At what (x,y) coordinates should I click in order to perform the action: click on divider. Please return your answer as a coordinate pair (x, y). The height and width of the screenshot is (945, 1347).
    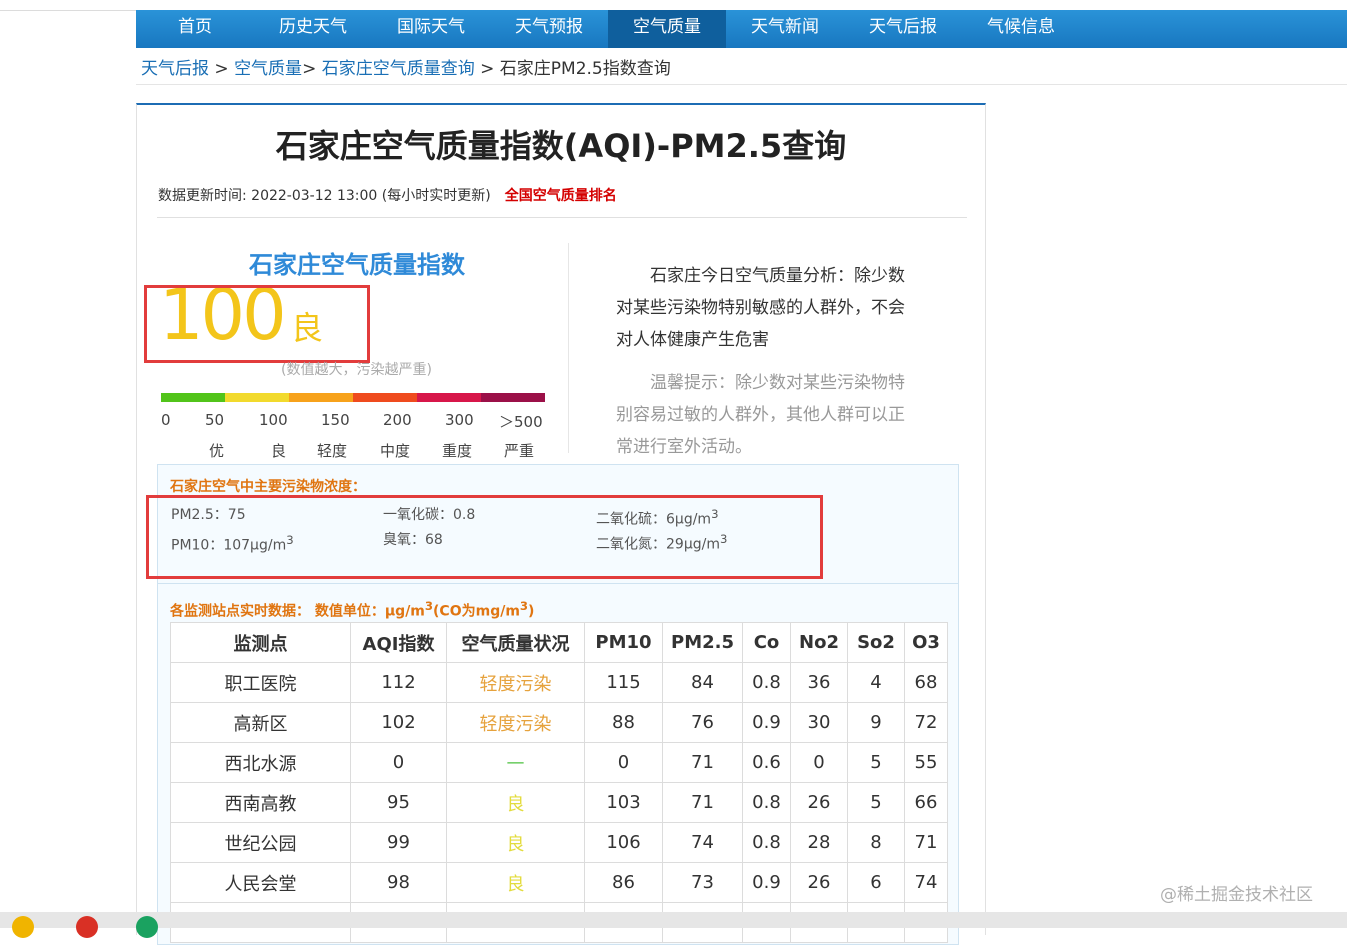
    Looking at the image, I should click on (562, 217).